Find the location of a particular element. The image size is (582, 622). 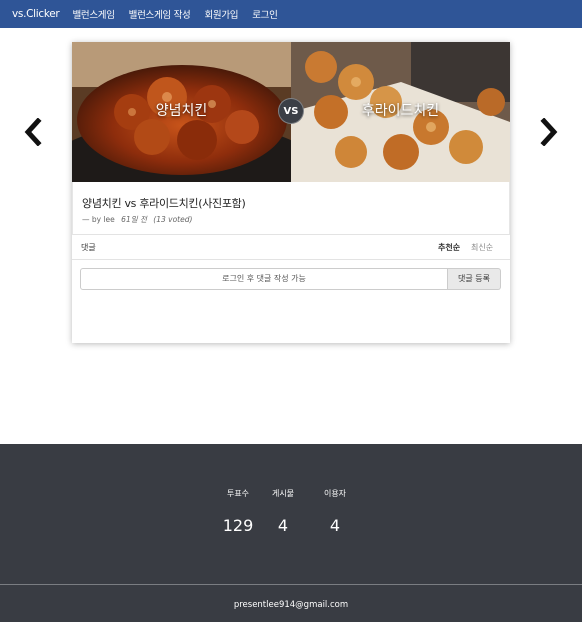

top-navbar: vs.Clicker 밸런스게임 밸런스게임 작성 회원가입 로그인 is located at coordinates (291, 14).